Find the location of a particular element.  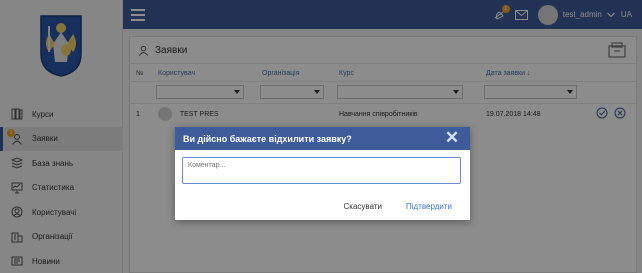

confirm-button: Підтвердити is located at coordinates (429, 206).